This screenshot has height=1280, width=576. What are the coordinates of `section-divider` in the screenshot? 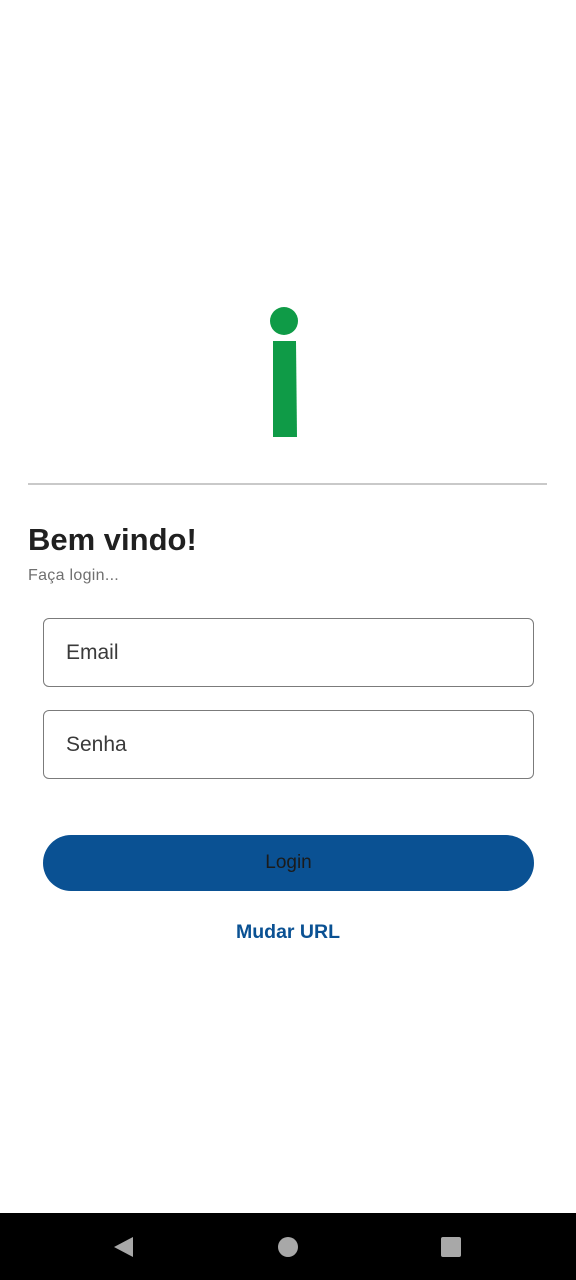 It's located at (287, 484).